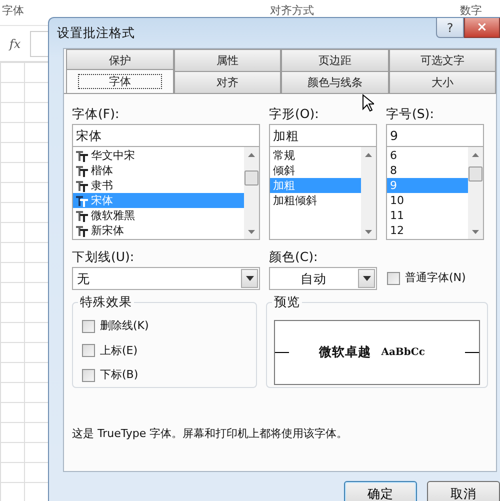  I want to click on checkbox-label: 上标(E), so click(119, 350).